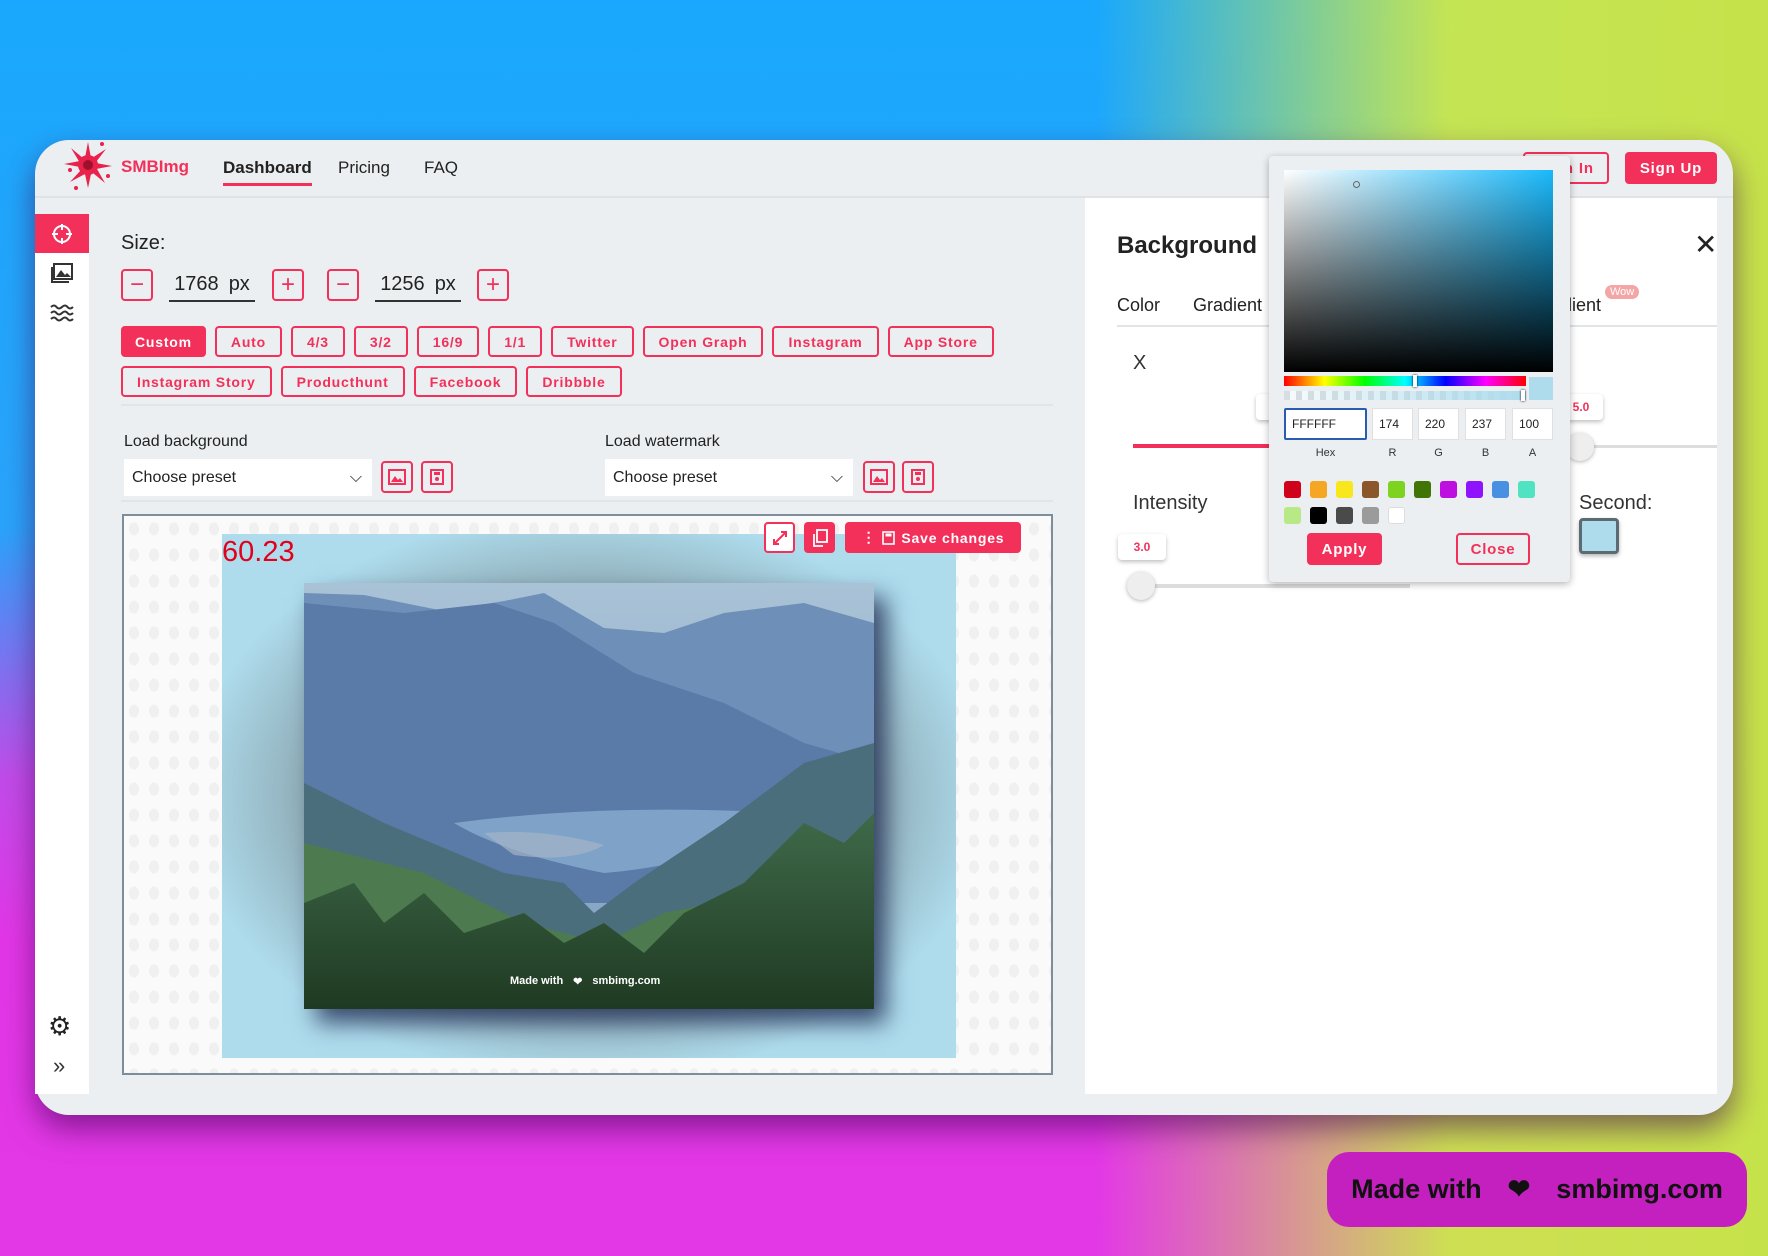  I want to click on waves-icon, so click(62, 313).